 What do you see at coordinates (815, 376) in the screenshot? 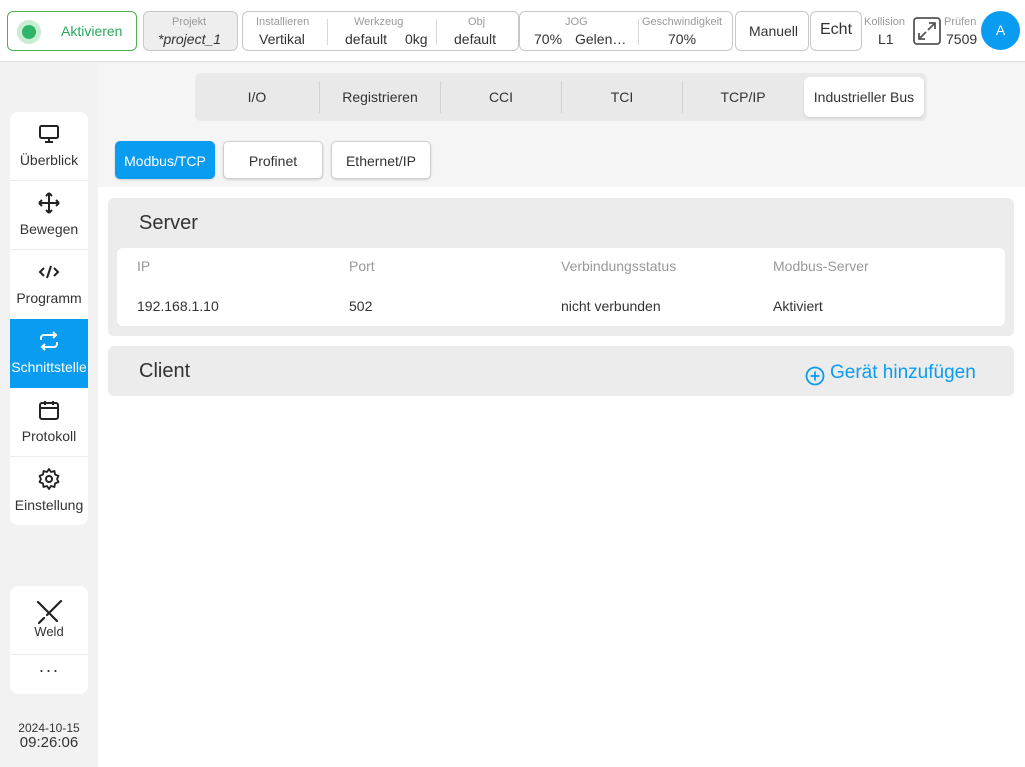
I see `add-circle-icon` at bounding box center [815, 376].